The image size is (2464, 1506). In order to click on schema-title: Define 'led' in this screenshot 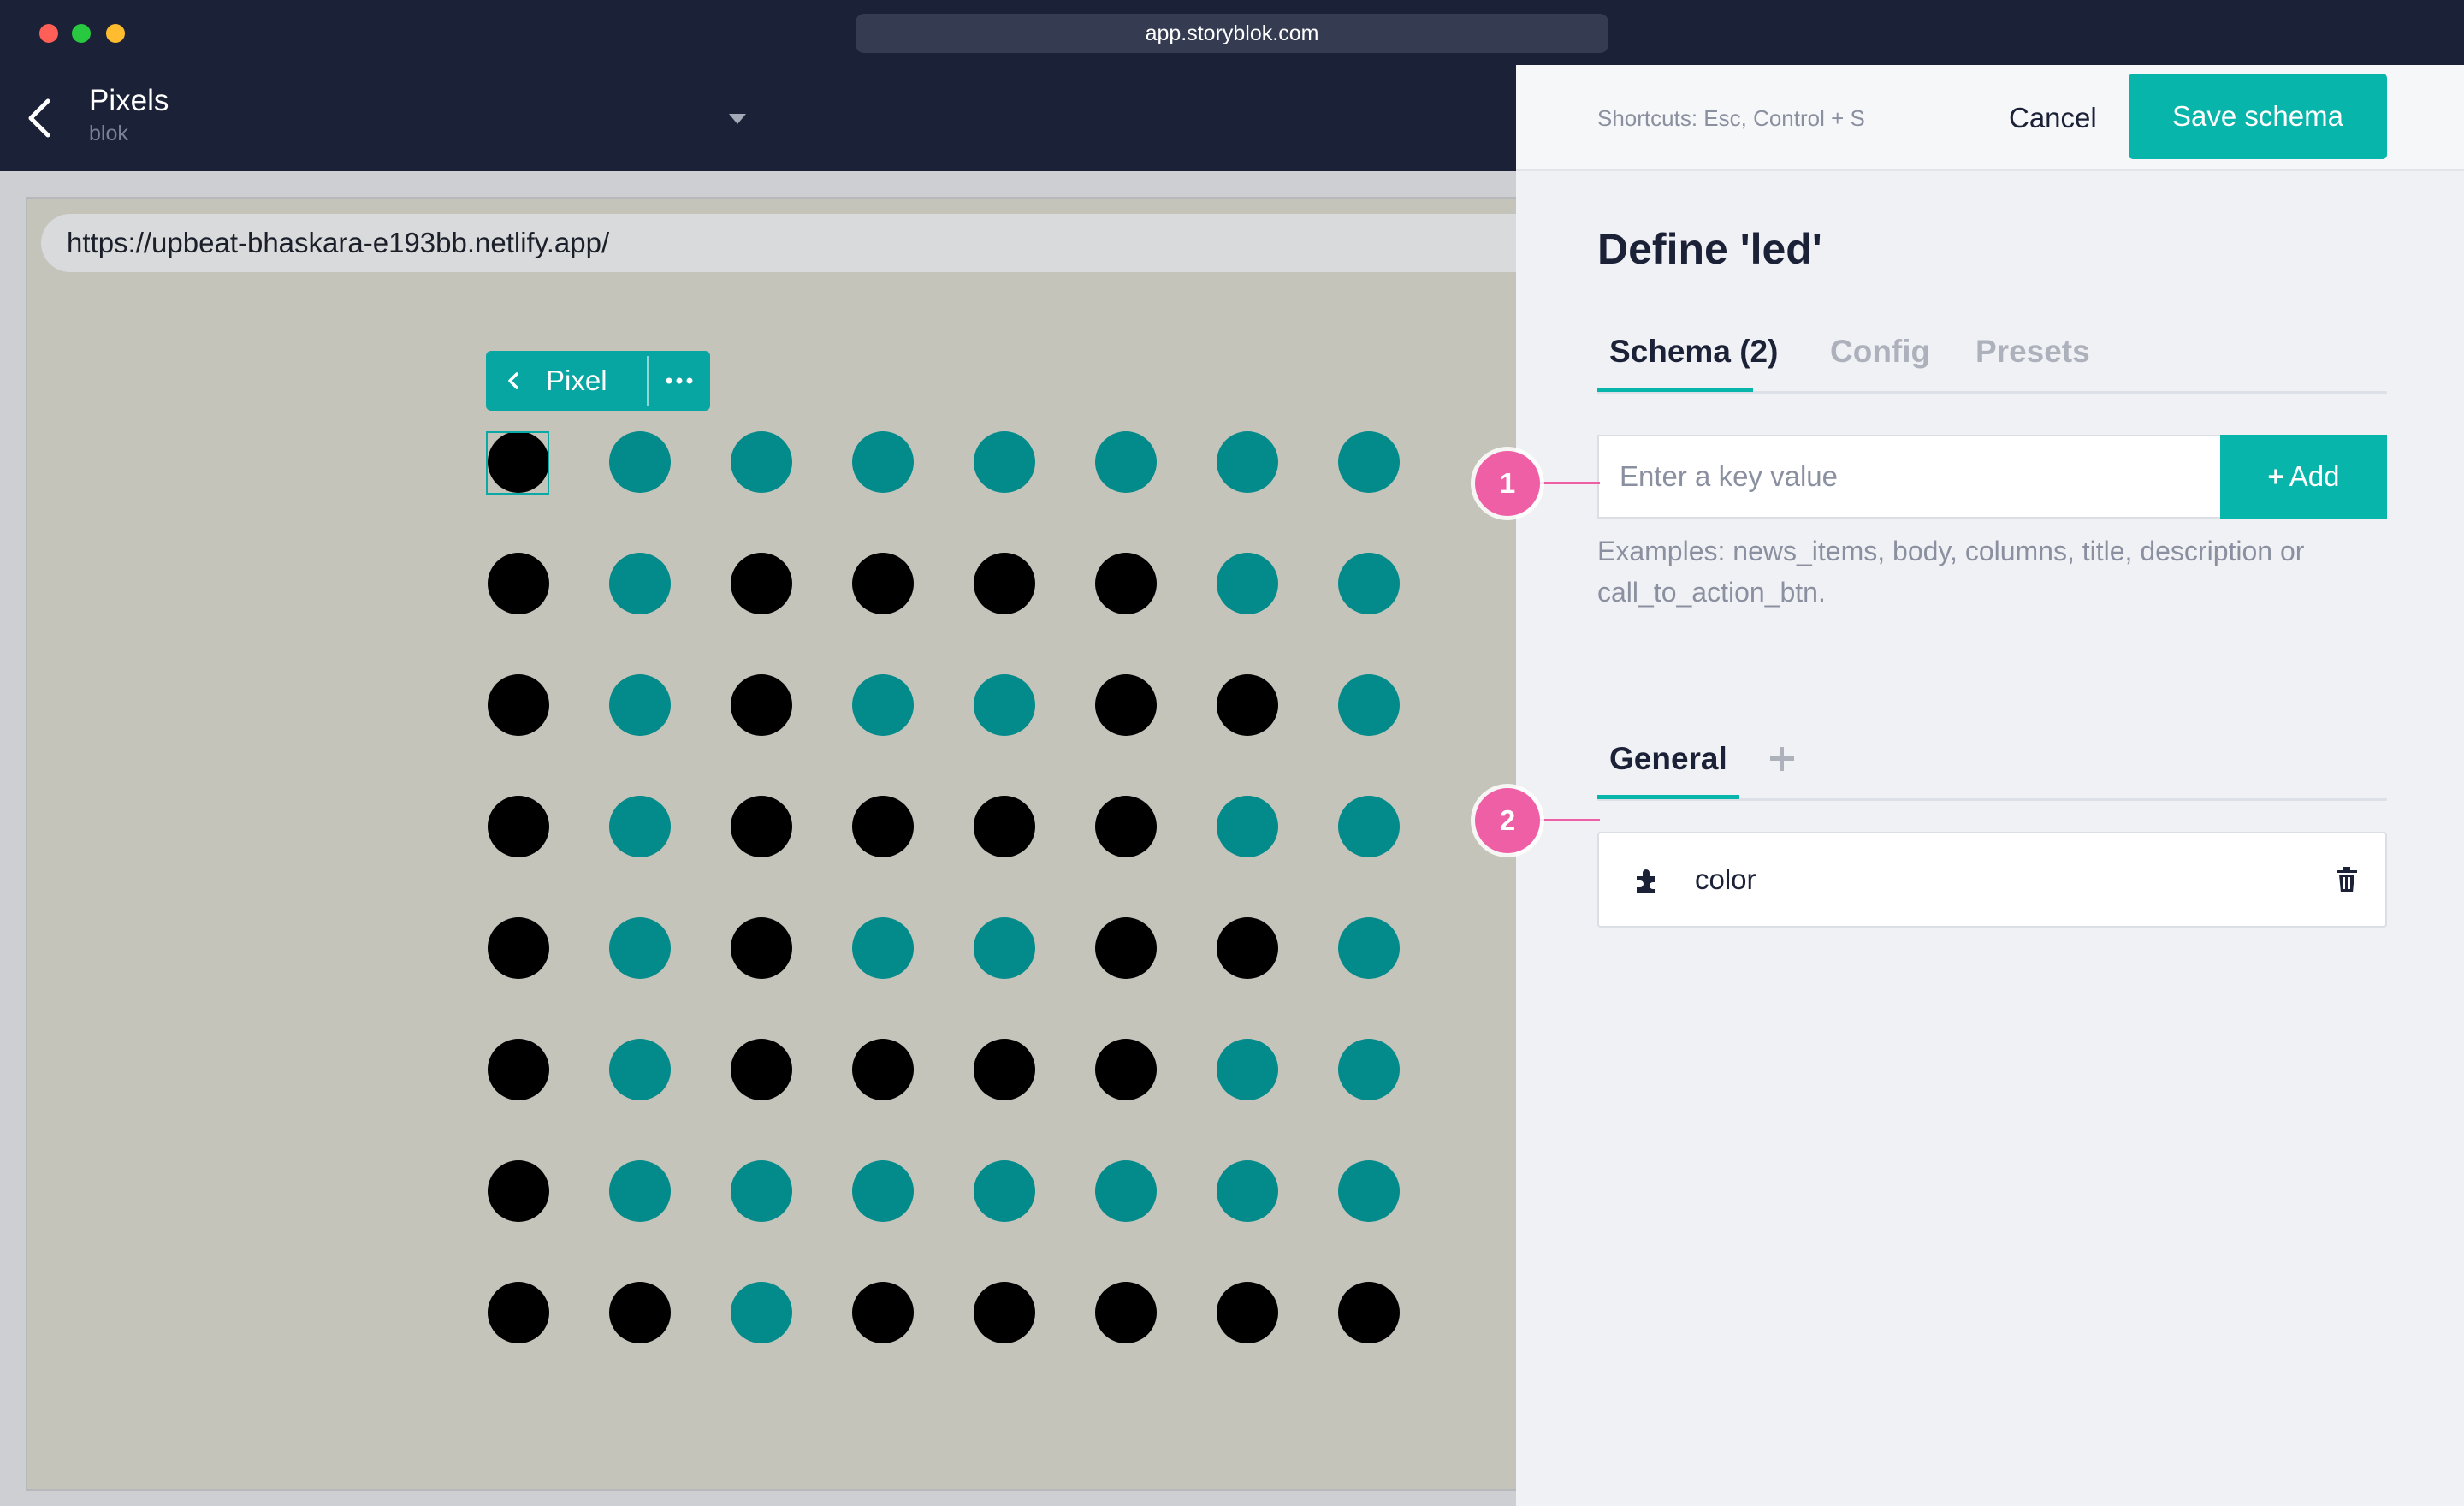, I will do `click(1709, 249)`.